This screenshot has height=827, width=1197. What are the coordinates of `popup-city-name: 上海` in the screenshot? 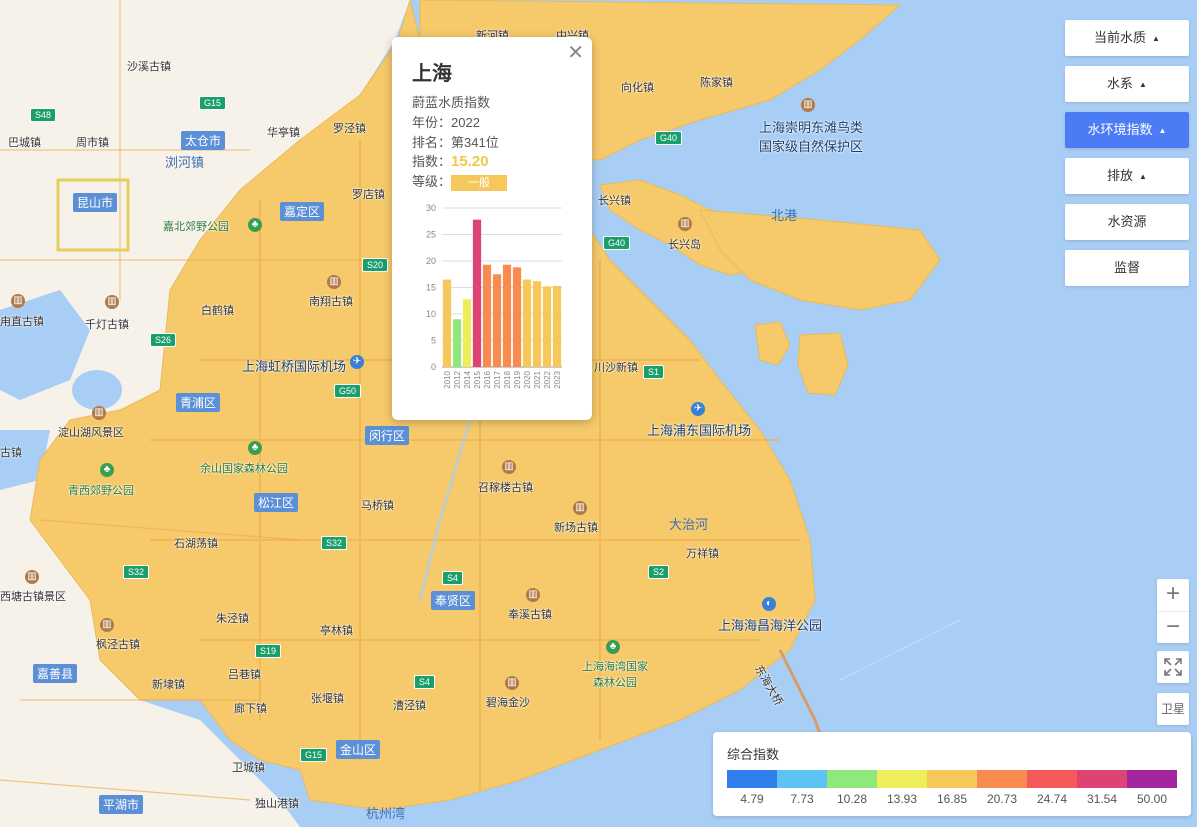 It's located at (432, 74).